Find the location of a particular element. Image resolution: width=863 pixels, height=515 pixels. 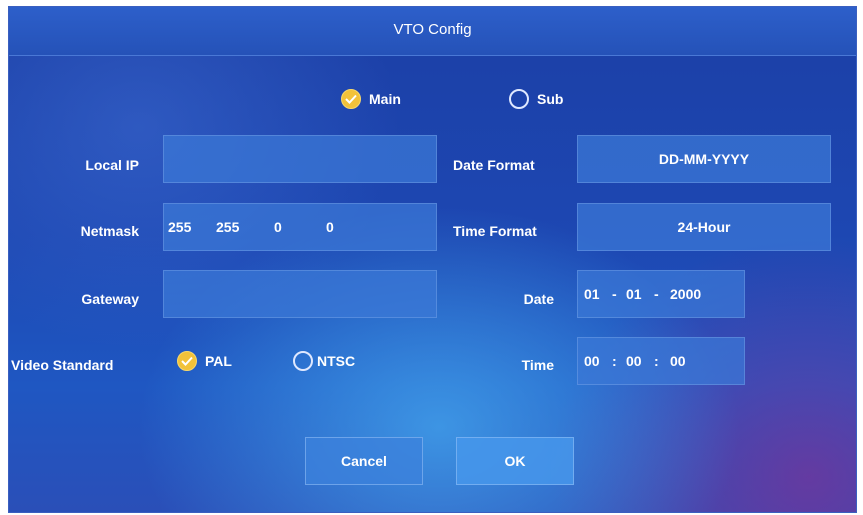

time-minute: 00 is located at coordinates (634, 361).